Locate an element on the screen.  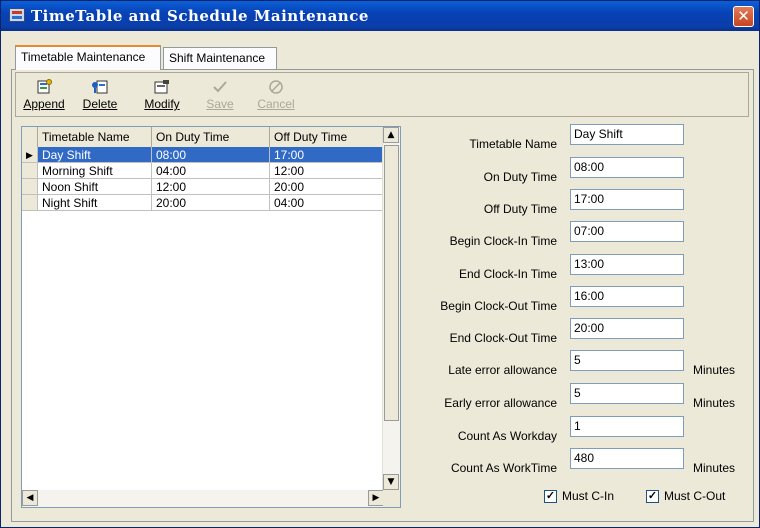
append-label: Append is located at coordinates (44, 104).